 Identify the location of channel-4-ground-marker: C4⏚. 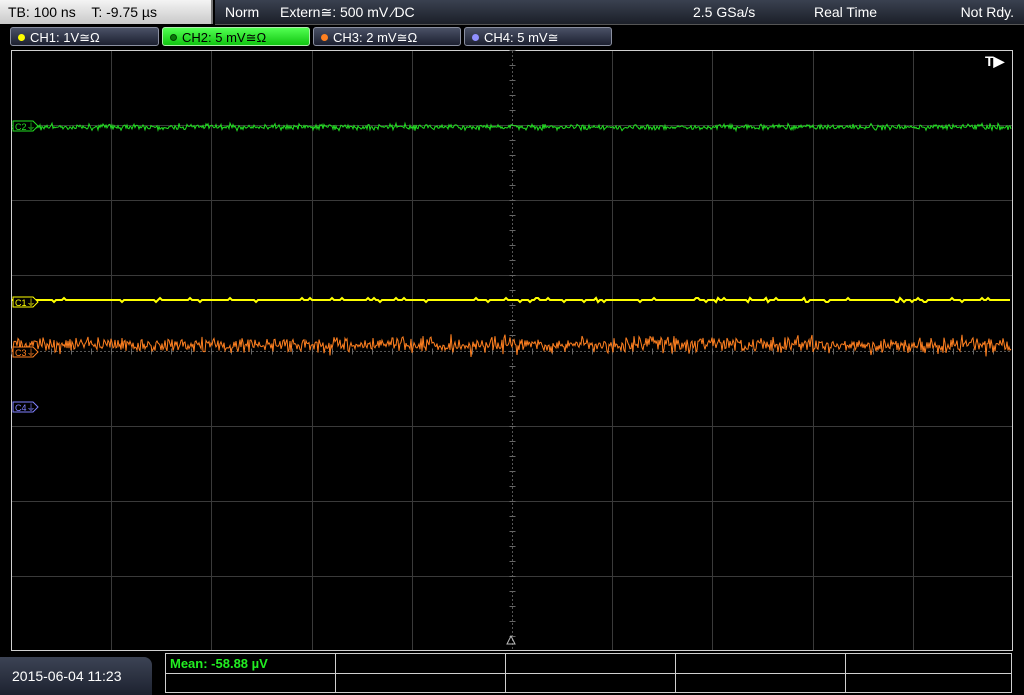
(25, 407).